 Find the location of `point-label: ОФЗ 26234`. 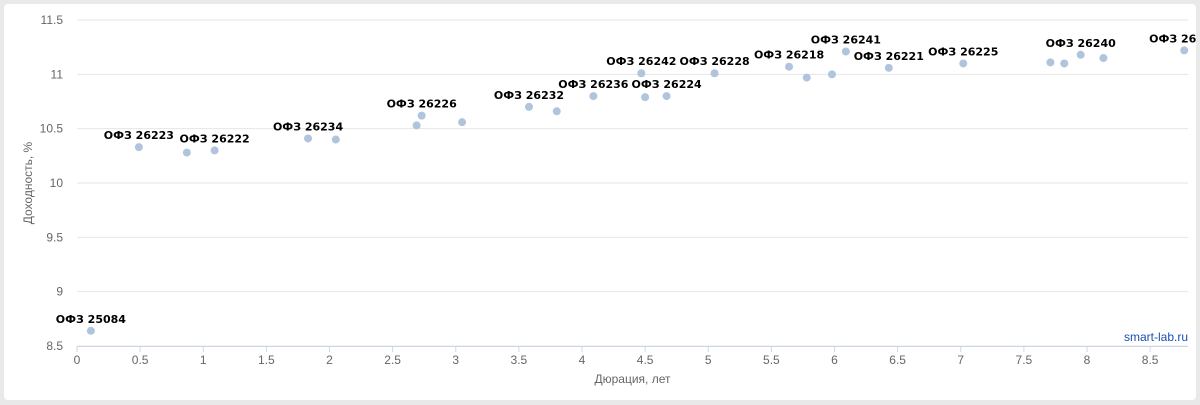

point-label: ОФЗ 26234 is located at coordinates (308, 126).